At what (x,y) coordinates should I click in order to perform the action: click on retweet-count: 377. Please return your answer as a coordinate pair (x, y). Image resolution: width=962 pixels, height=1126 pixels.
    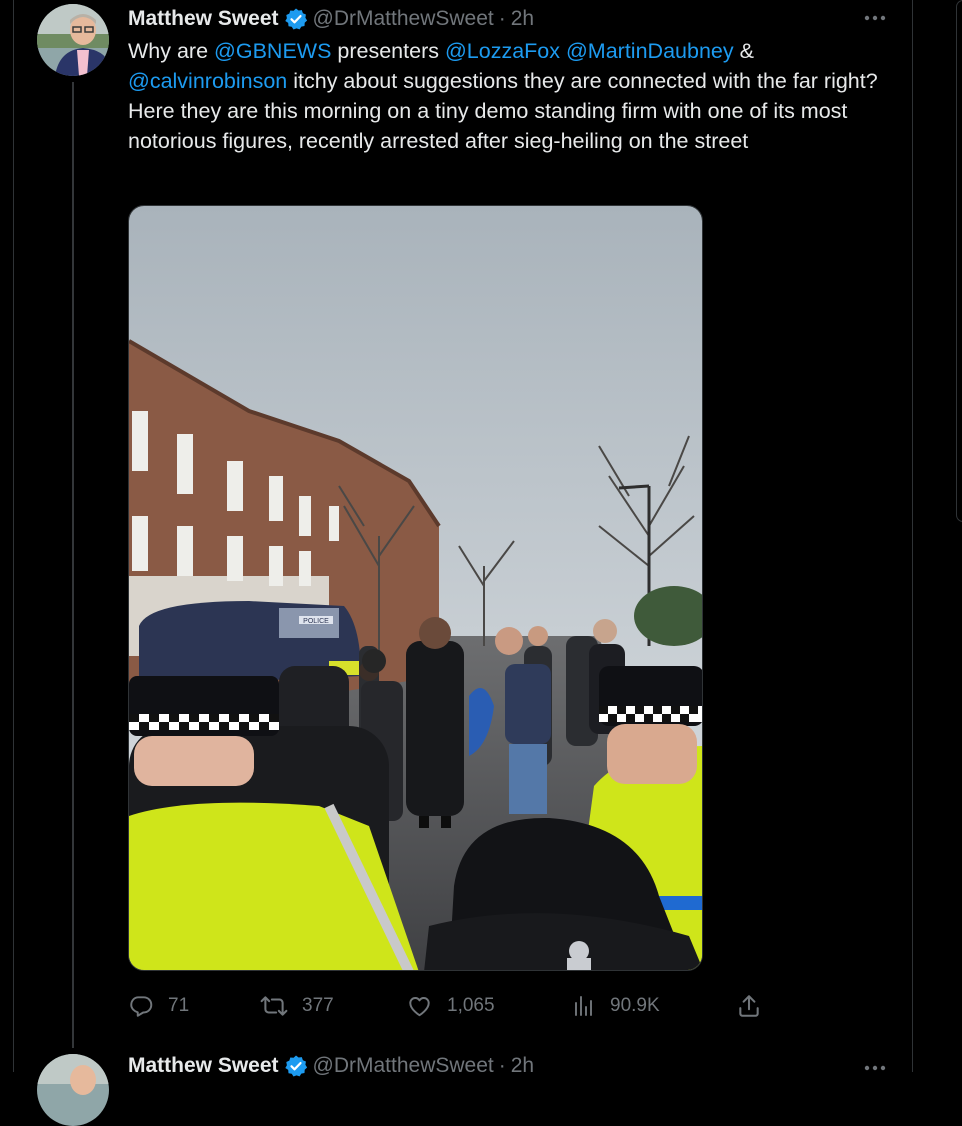
    Looking at the image, I should click on (318, 1005).